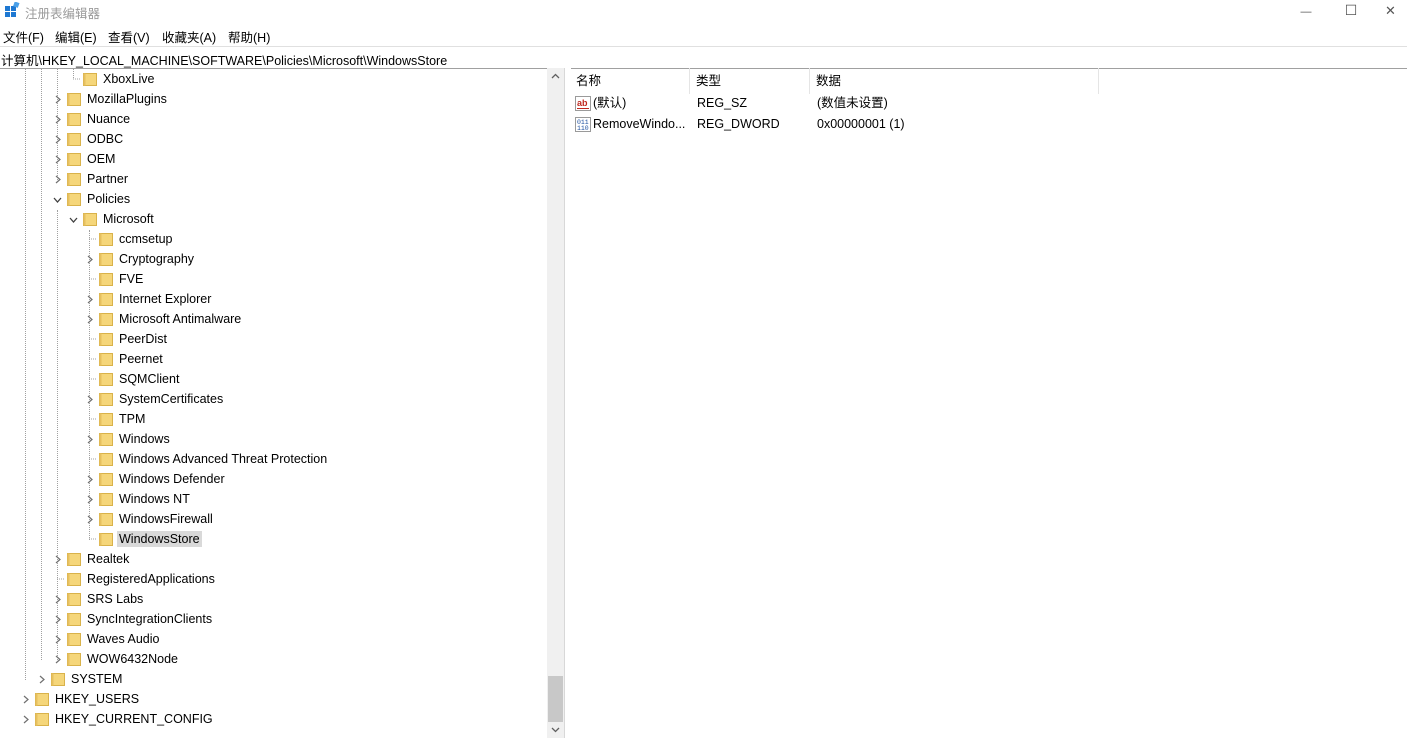 The width and height of the screenshot is (1407, 738). I want to click on tree-node: SyncIntegrationClients, so click(131, 619).